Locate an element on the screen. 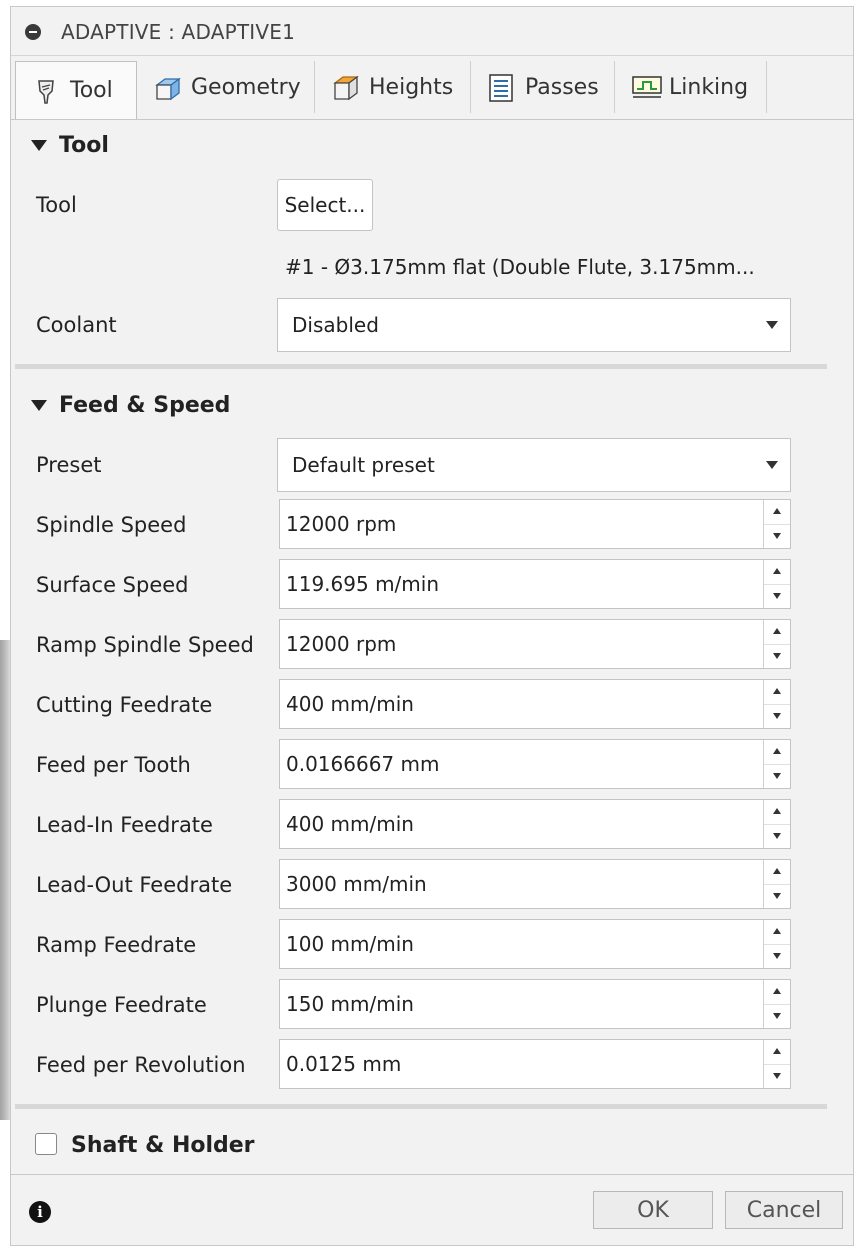 The width and height of the screenshot is (866, 1258). preset-label: Preset is located at coordinates (69, 465).